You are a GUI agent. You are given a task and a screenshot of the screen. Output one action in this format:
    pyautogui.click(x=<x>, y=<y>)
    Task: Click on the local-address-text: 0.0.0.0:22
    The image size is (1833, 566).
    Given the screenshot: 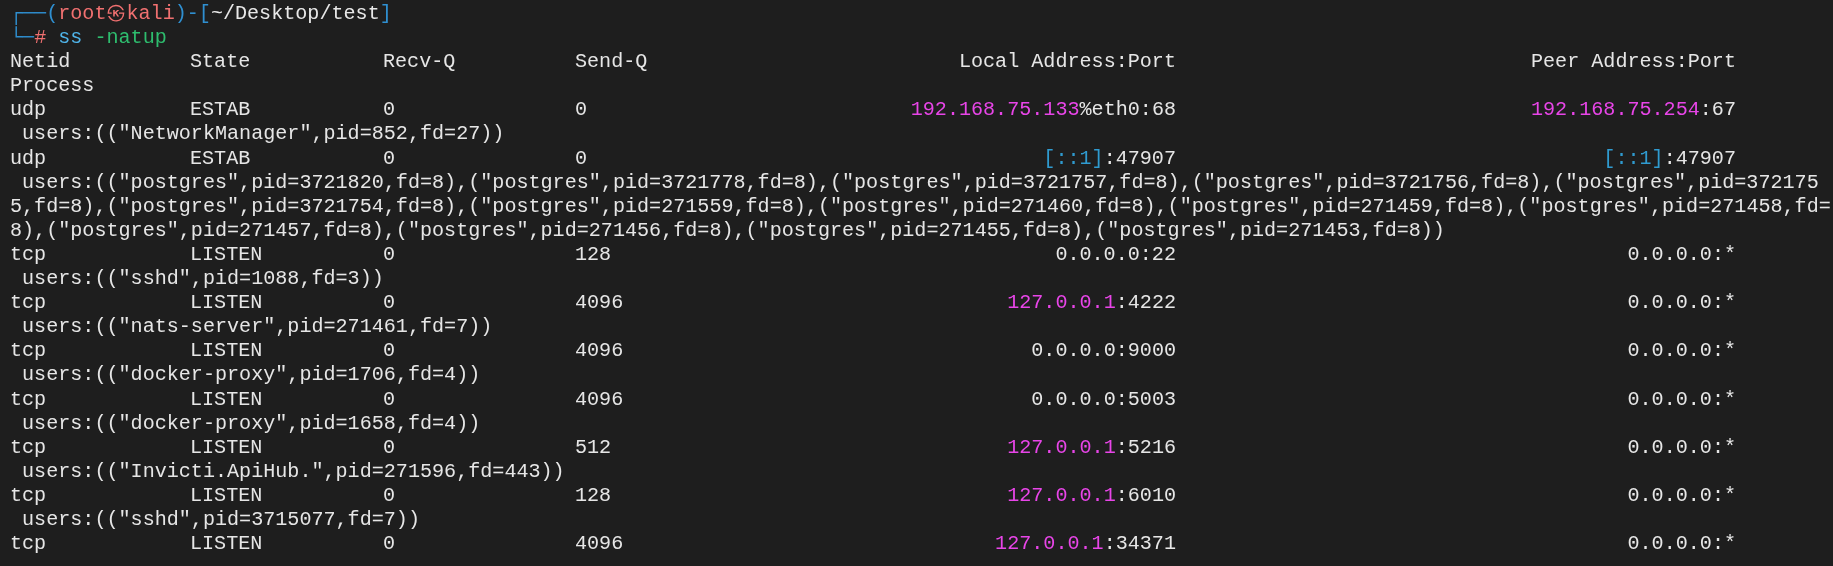 What is the action you would take?
    pyautogui.click(x=1115, y=255)
    